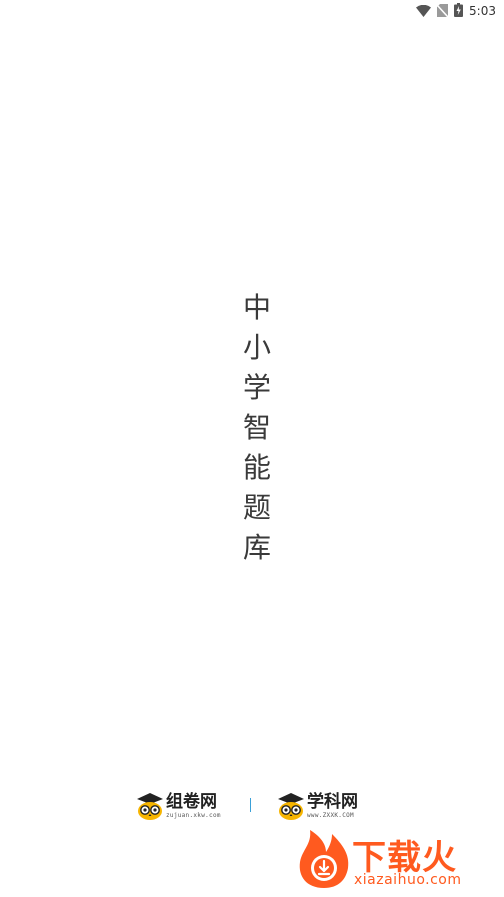  I want to click on watermark: 下载火 xiazaihuo.com, so click(398, 860).